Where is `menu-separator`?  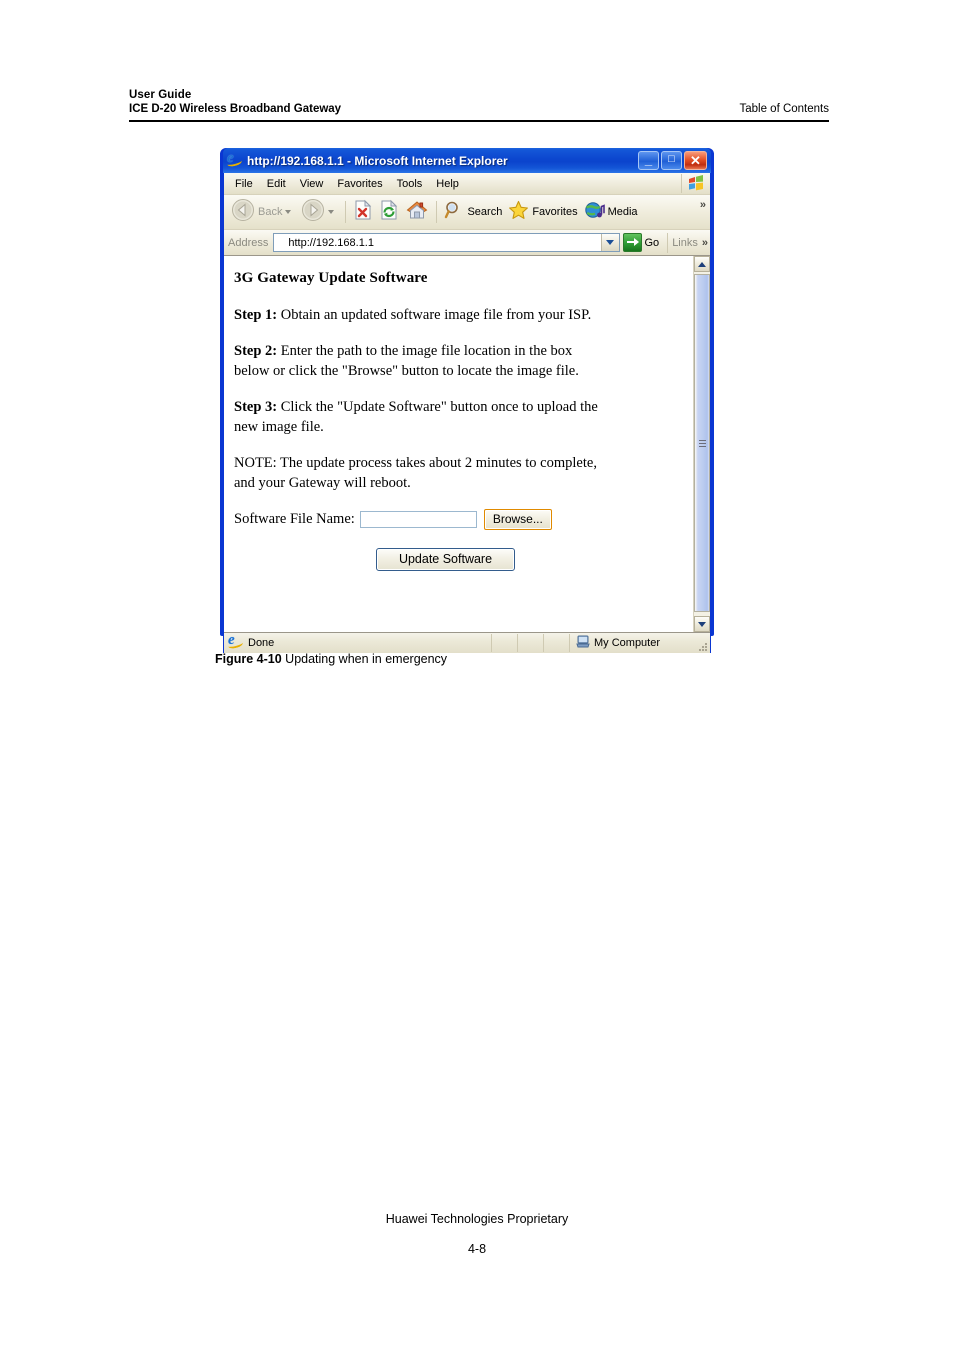 menu-separator is located at coordinates (681, 183).